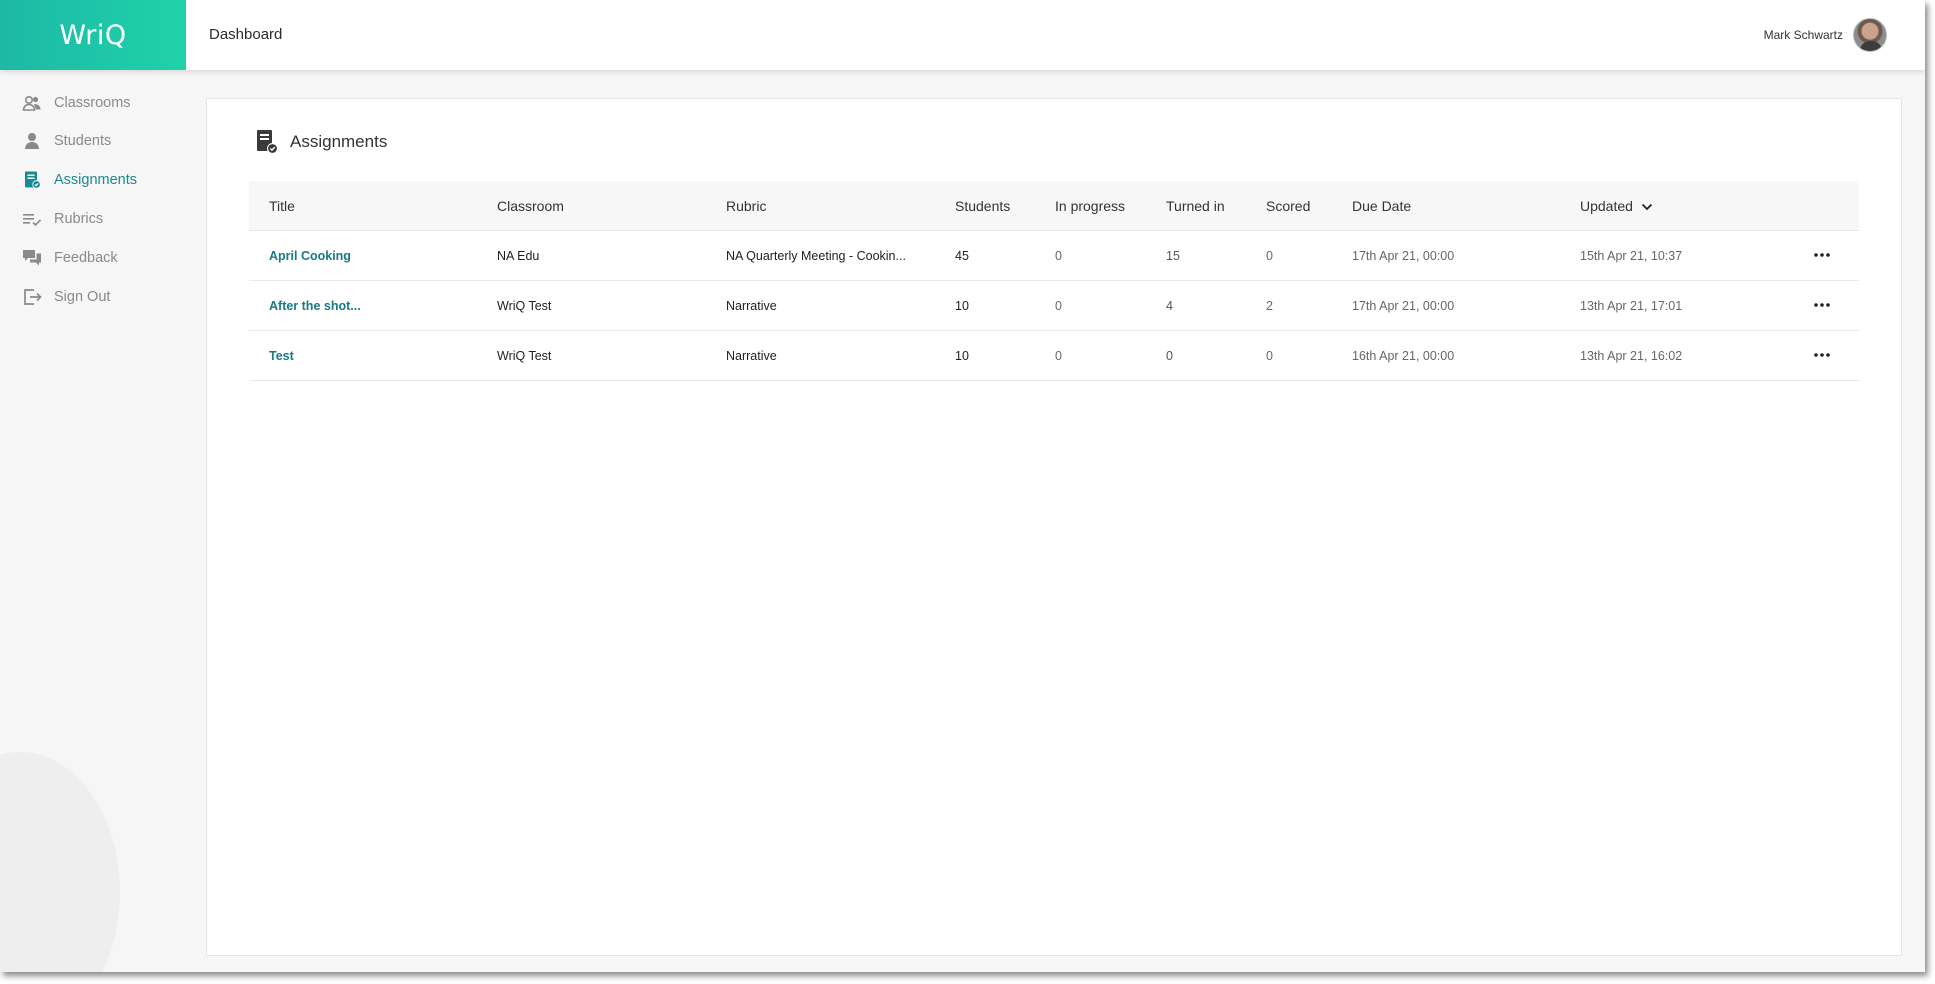  What do you see at coordinates (60, 862) in the screenshot?
I see `sidebar-decoration` at bounding box center [60, 862].